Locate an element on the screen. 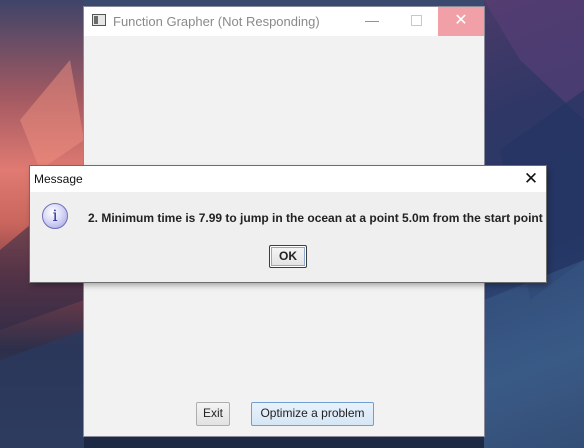  info-icon: i is located at coordinates (55, 216).